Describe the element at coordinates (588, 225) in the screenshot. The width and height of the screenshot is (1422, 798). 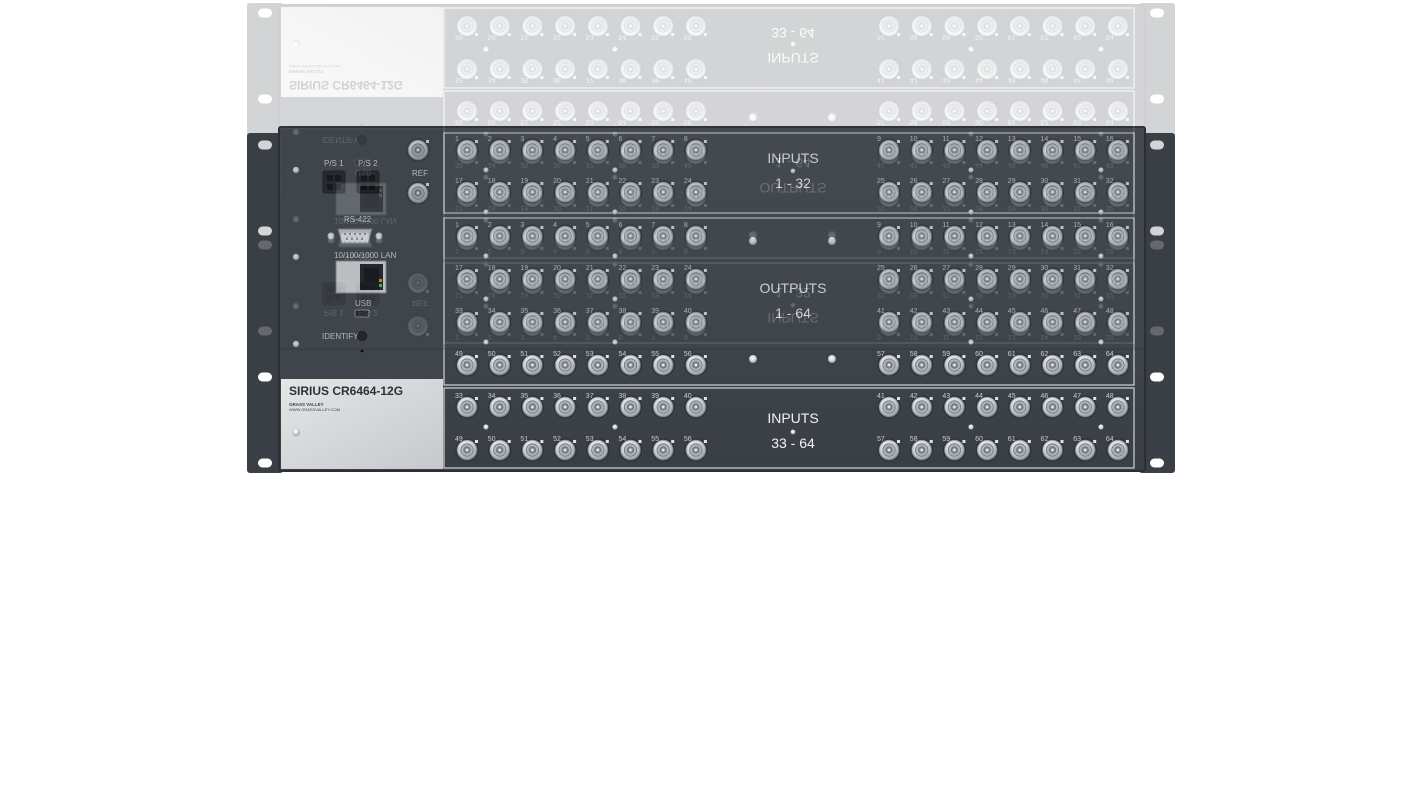
I see `port-number: 5` at that location.